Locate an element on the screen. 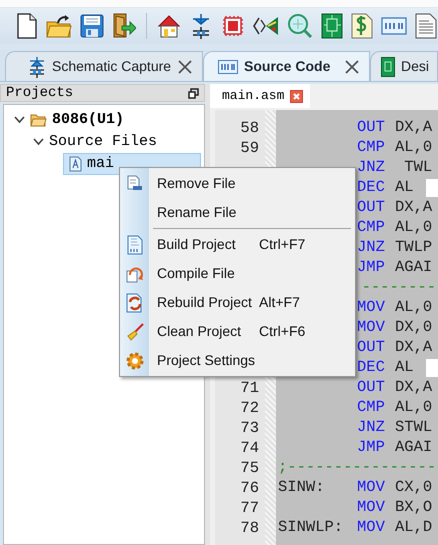 The height and width of the screenshot is (545, 438). code-operand: AL,D is located at coordinates (413, 527).